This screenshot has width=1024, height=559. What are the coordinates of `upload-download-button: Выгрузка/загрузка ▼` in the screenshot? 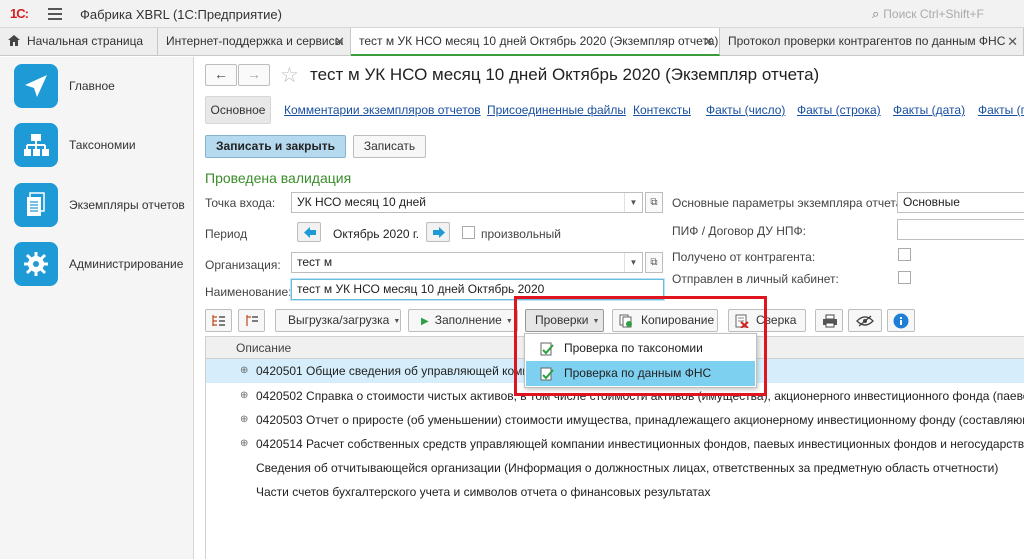 It's located at (338, 320).